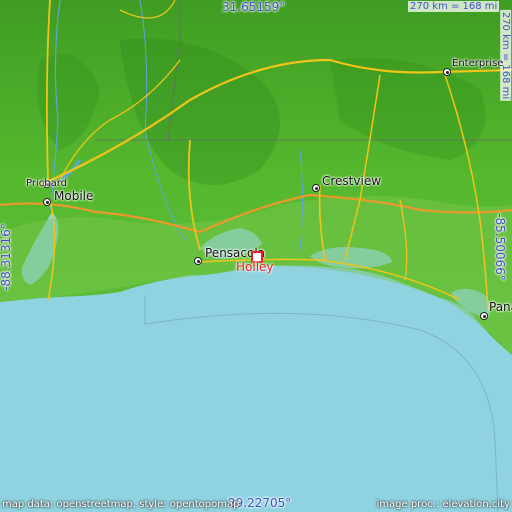 This screenshot has height=512, width=512. Describe the element at coordinates (316, 188) in the screenshot. I see `city-marker-crestview` at that location.